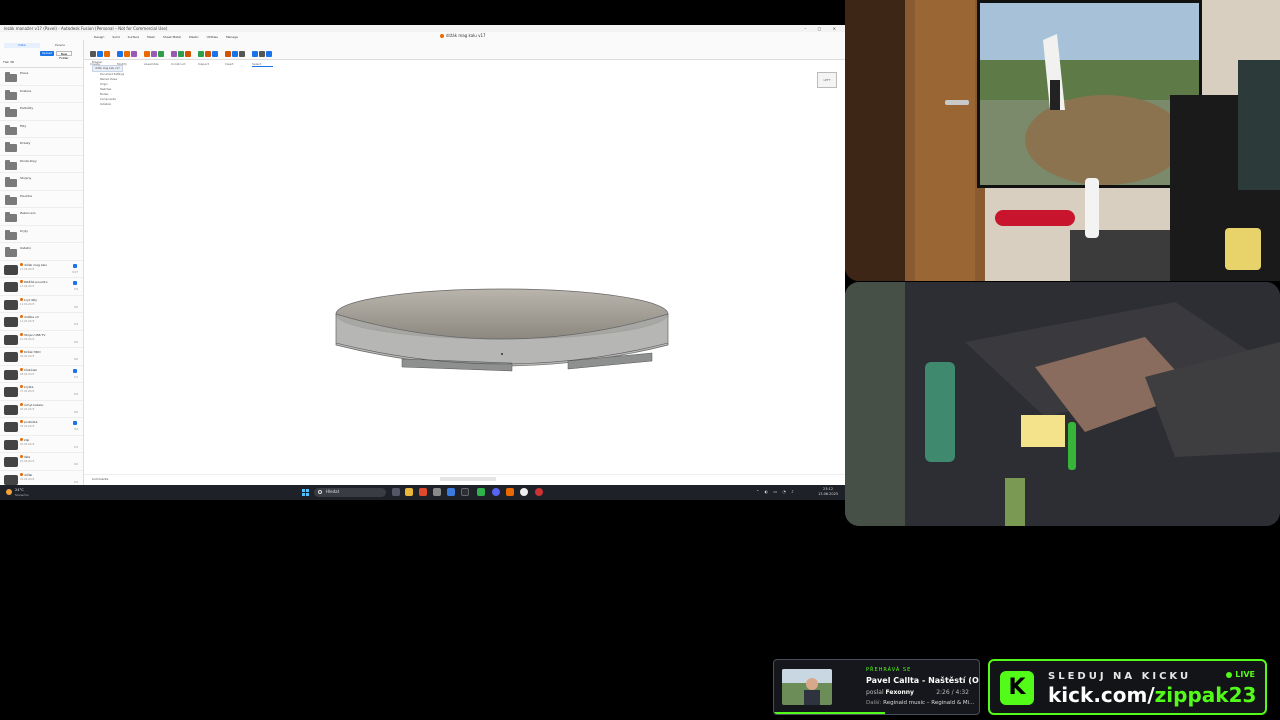 The height and width of the screenshot is (720, 1280). I want to click on navigation-toolbar, so click(468, 479).